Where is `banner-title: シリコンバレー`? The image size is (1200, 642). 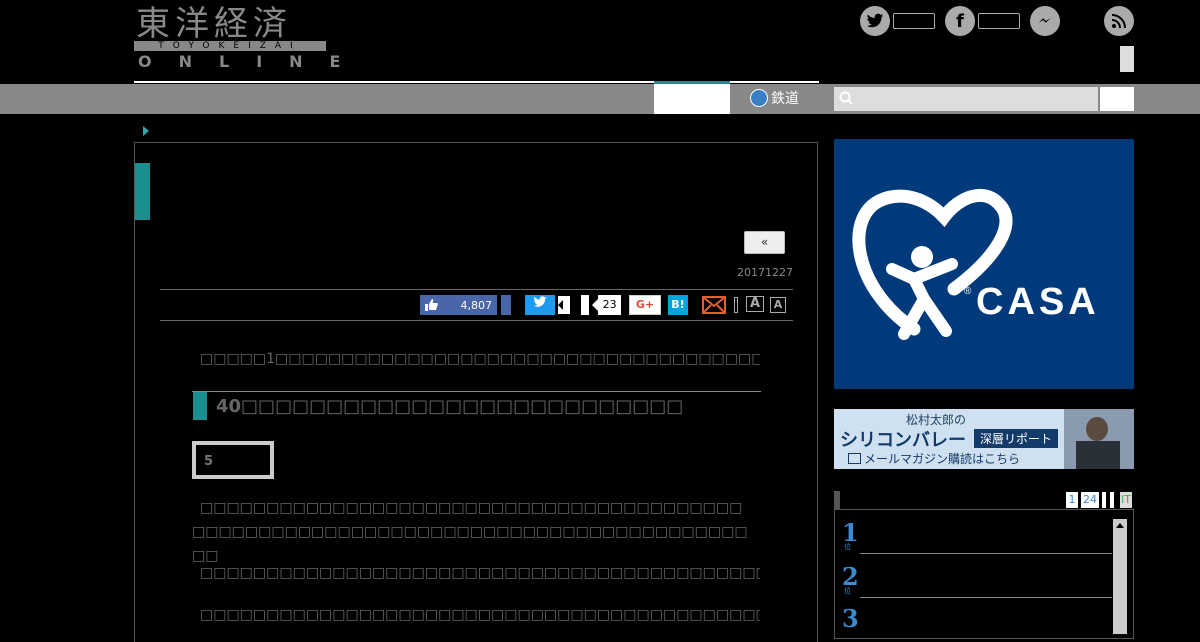
banner-title: シリコンバレー is located at coordinates (903, 440).